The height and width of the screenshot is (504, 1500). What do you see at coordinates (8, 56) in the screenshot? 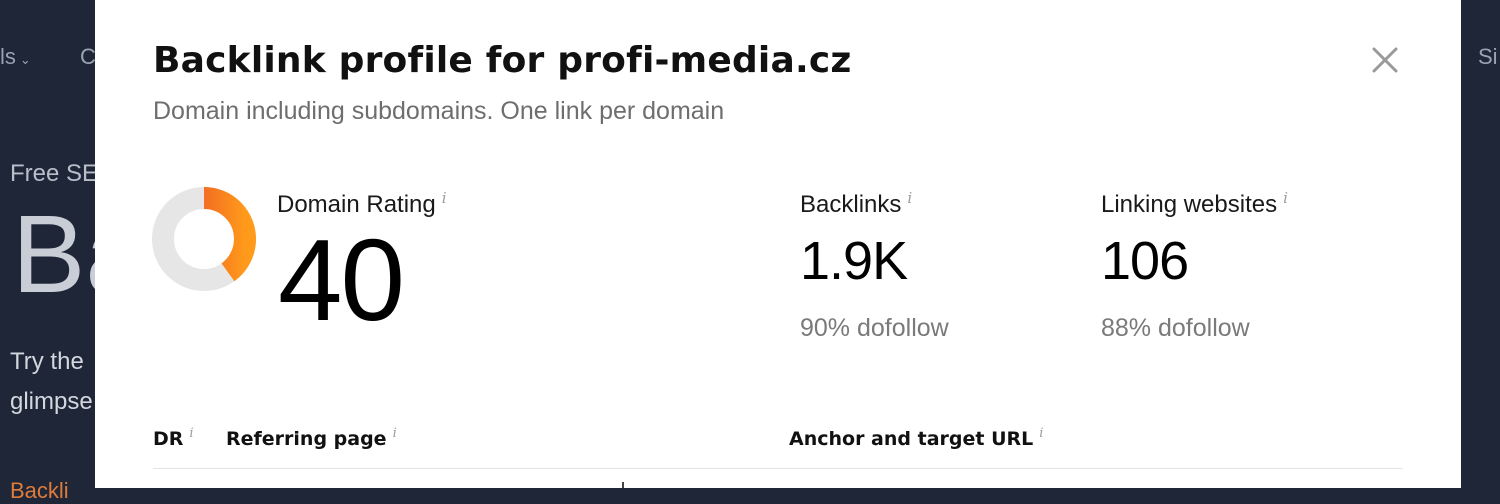
I see `bg-nav-label: ls` at bounding box center [8, 56].